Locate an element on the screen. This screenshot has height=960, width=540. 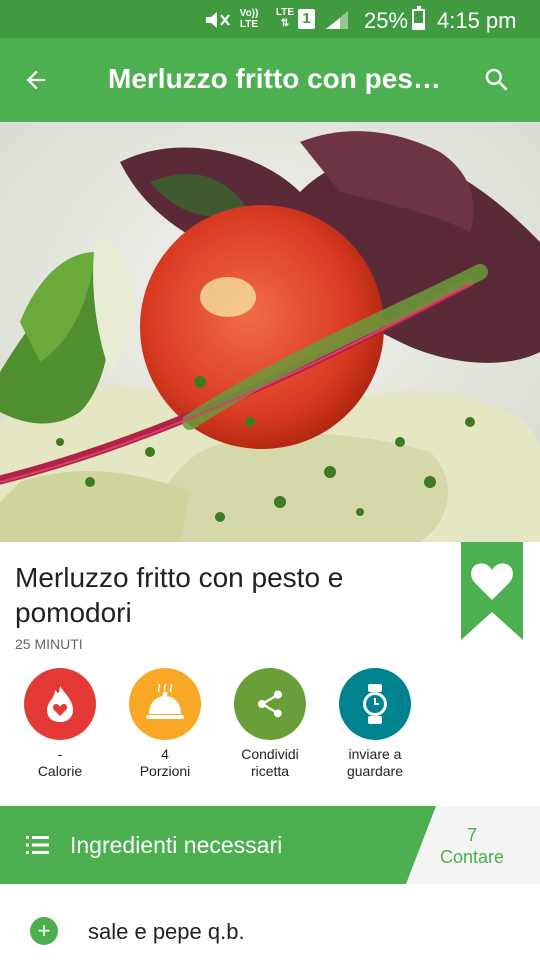
servings-value: 4 is located at coordinates (165, 754).